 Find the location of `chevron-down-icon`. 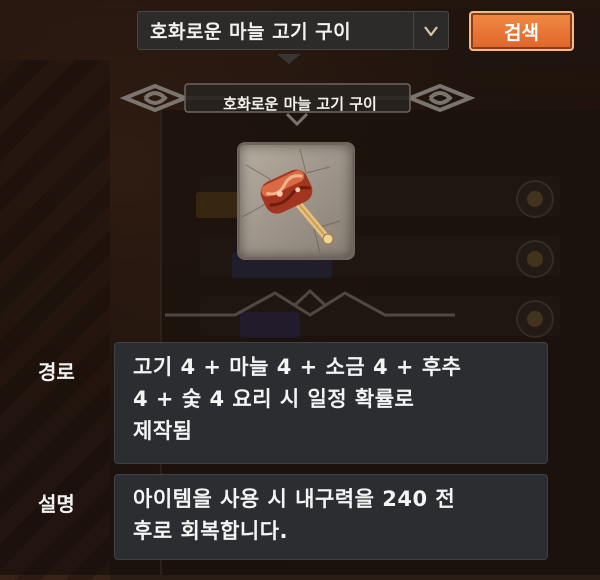

chevron-down-icon is located at coordinates (431, 30).